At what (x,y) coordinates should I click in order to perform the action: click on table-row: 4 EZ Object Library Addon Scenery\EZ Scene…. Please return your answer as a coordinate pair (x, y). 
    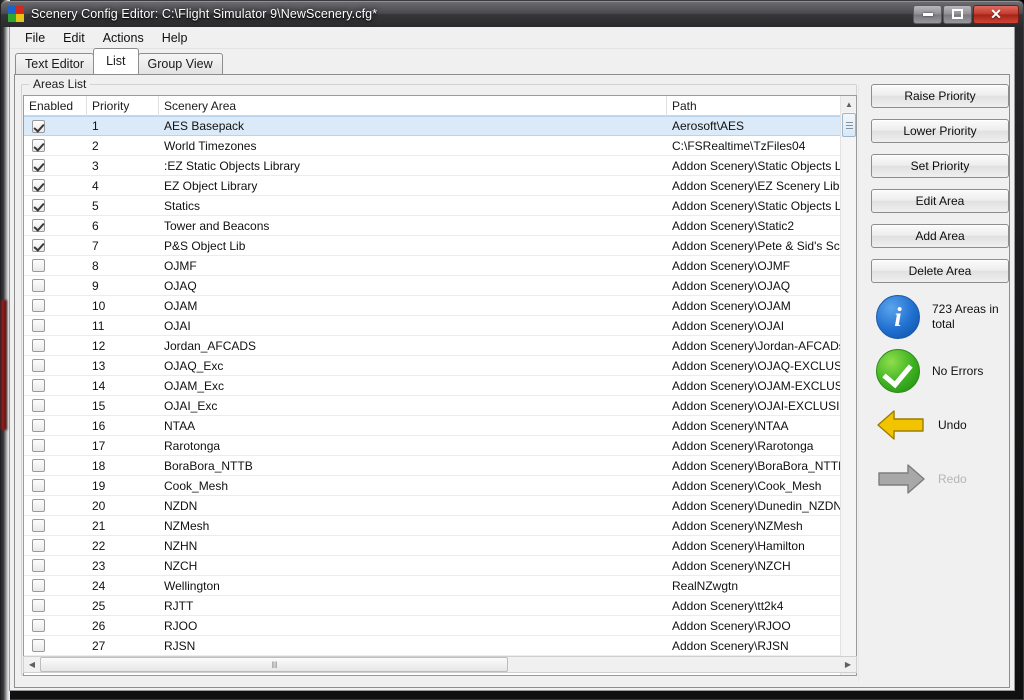
    Looking at the image, I should click on (432, 186).